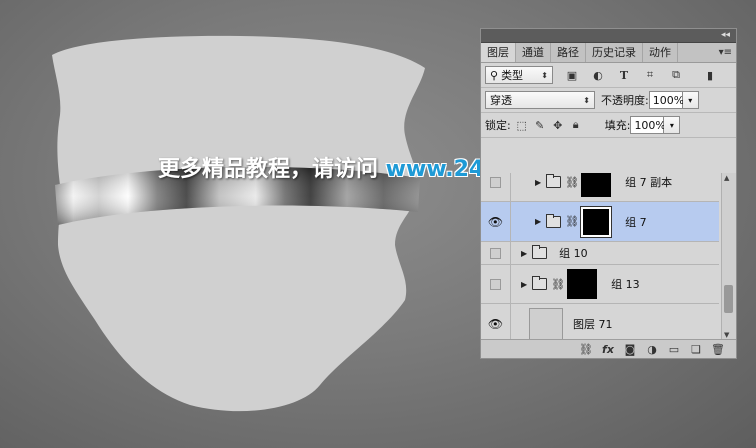  I want to click on watermark-label: 更多精品教程，请访问, so click(272, 169).